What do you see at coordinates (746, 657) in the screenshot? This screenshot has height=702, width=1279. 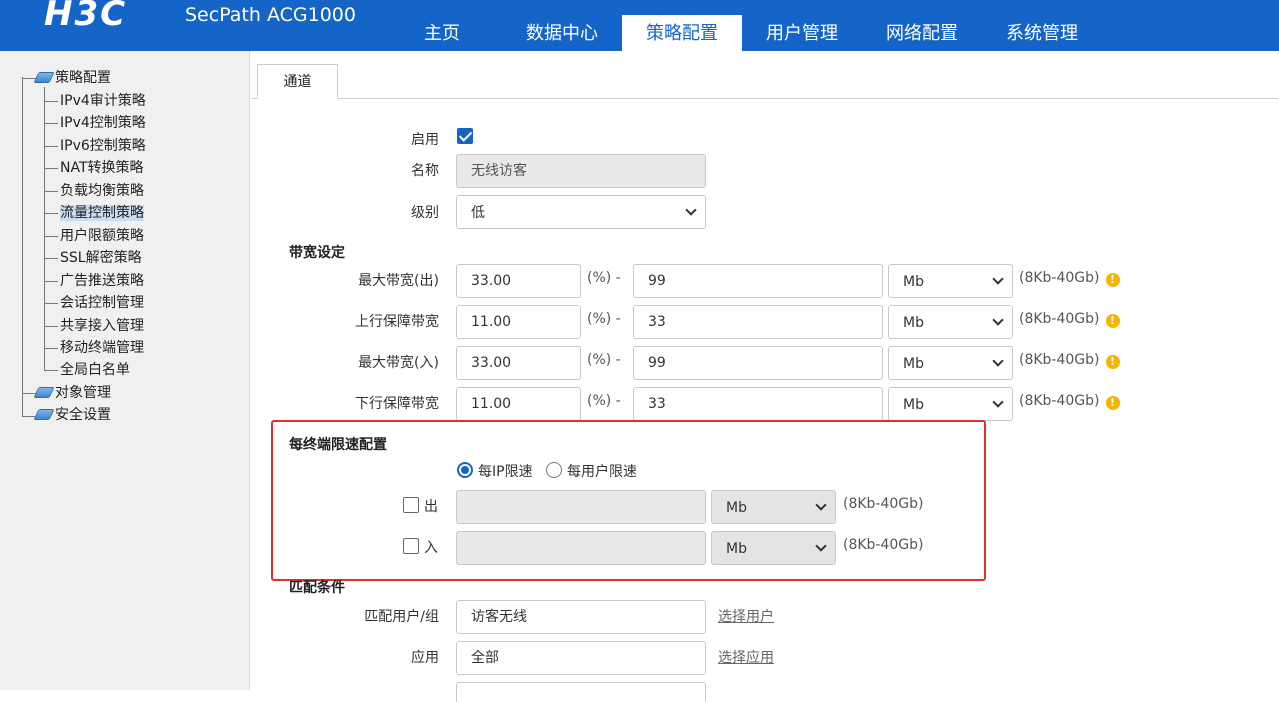 I see `select-app-link: 选择应用` at bounding box center [746, 657].